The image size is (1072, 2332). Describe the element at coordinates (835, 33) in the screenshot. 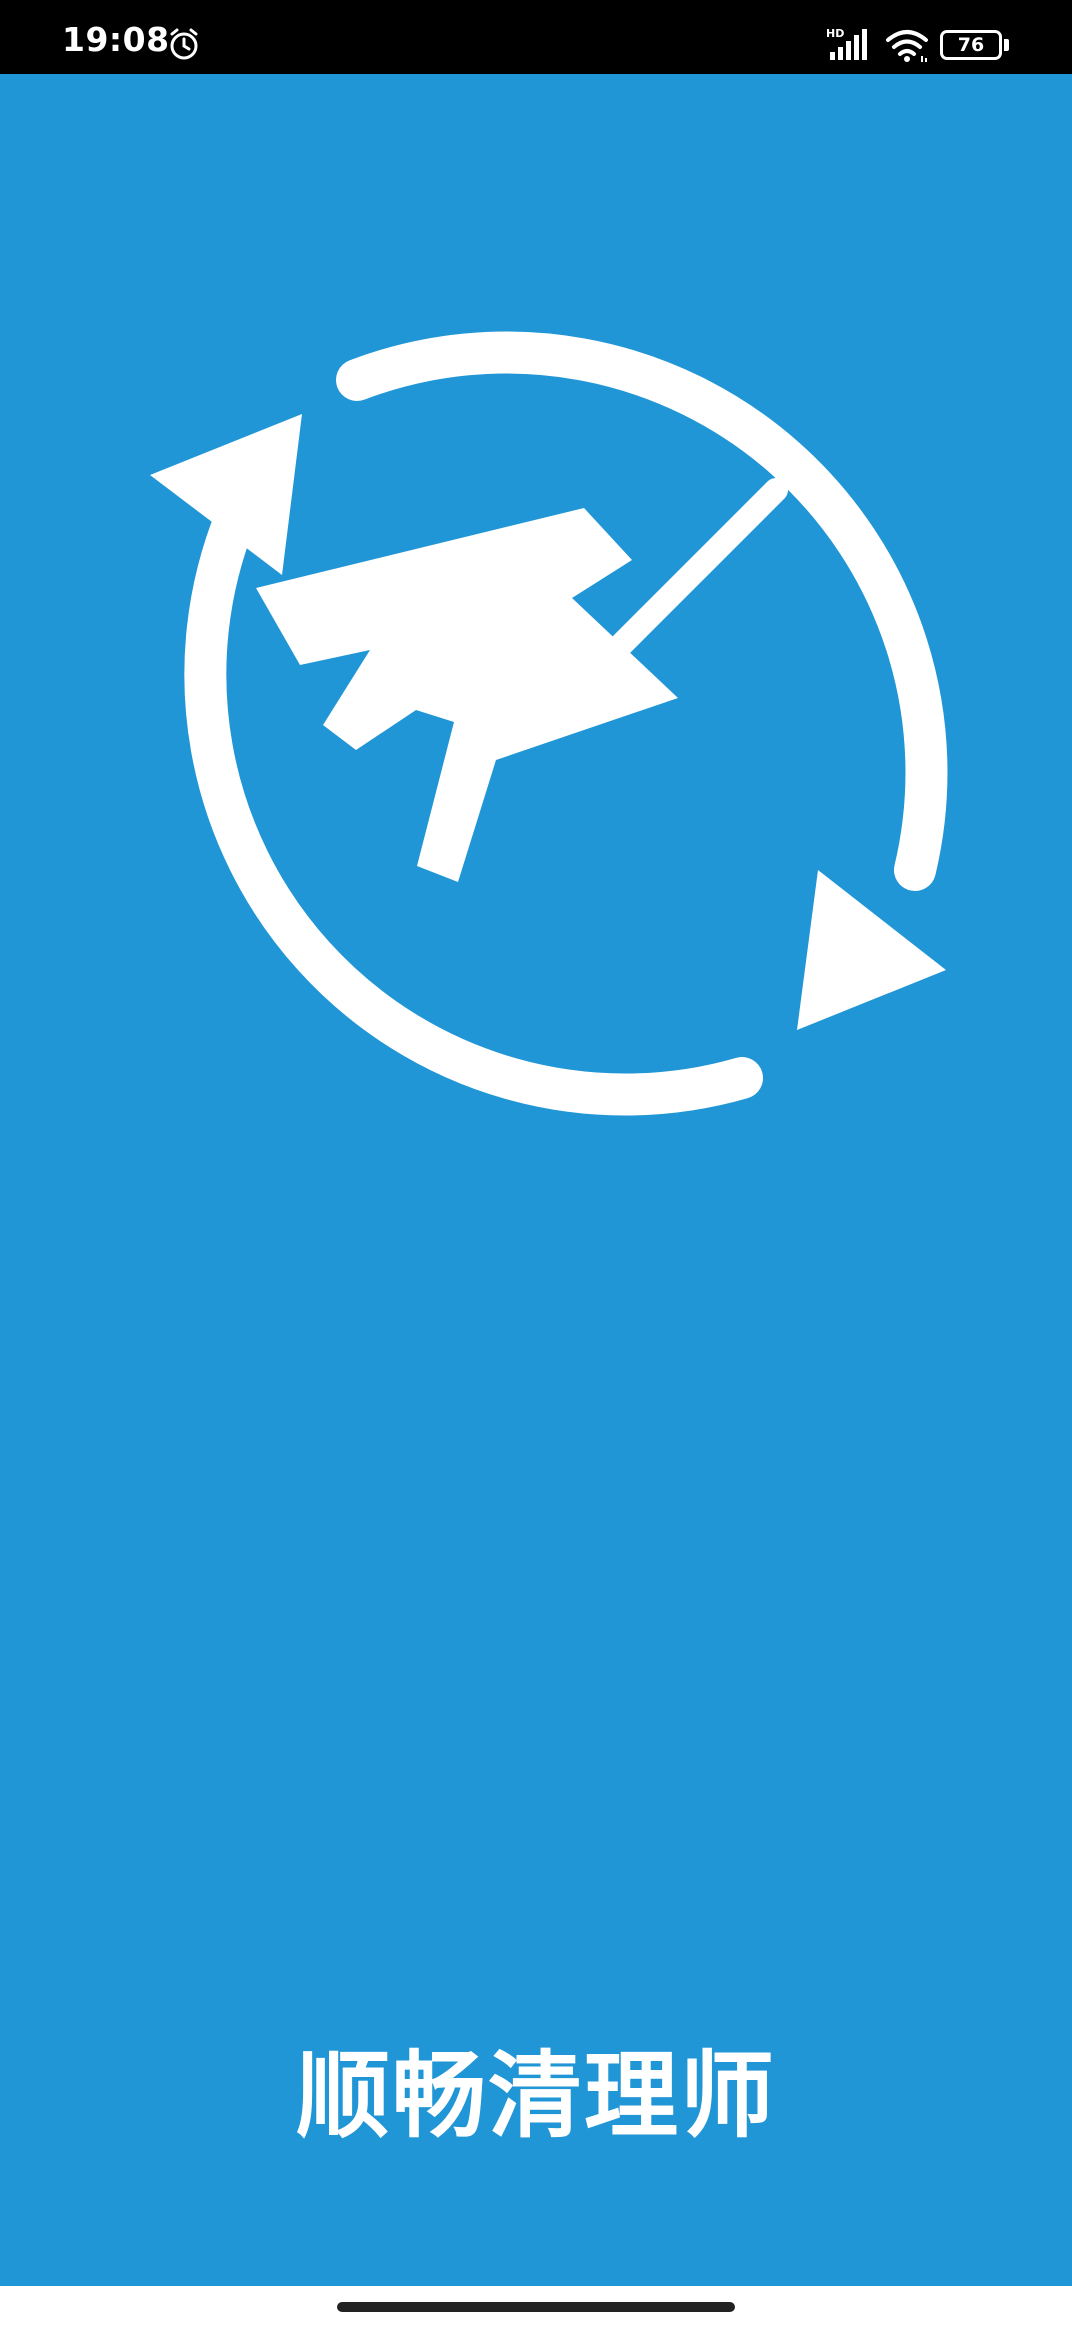

I see `network-type-label: HD` at that location.